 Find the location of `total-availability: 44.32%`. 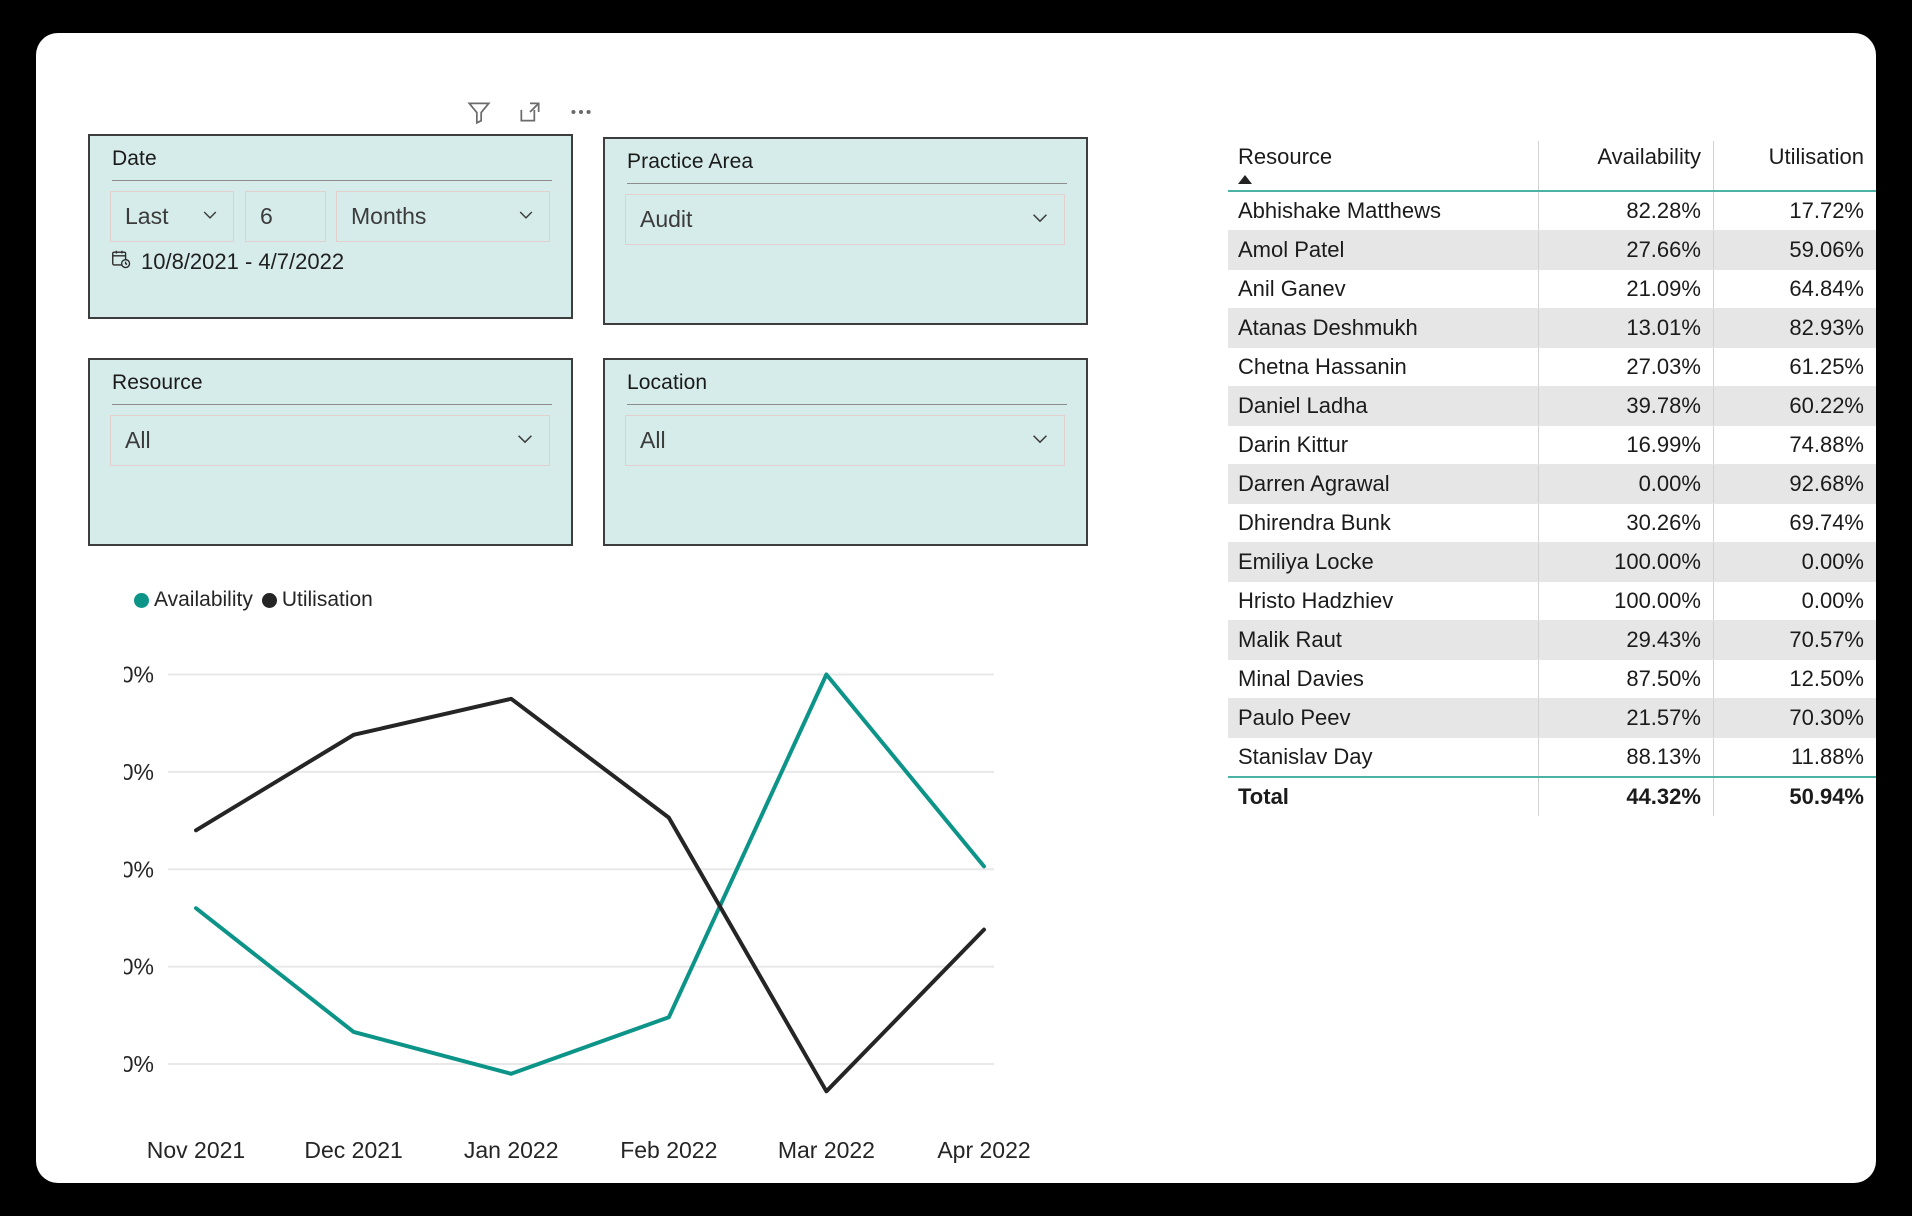

total-availability: 44.32% is located at coordinates (1626, 796).